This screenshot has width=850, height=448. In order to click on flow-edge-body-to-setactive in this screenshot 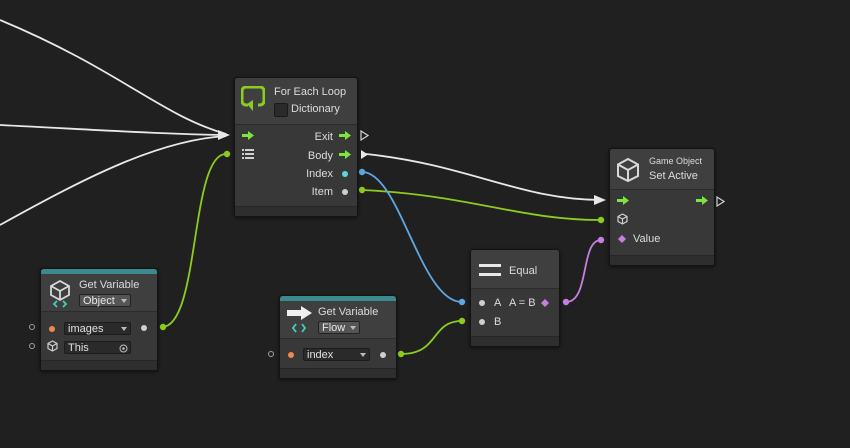, I will do `click(484, 177)`.